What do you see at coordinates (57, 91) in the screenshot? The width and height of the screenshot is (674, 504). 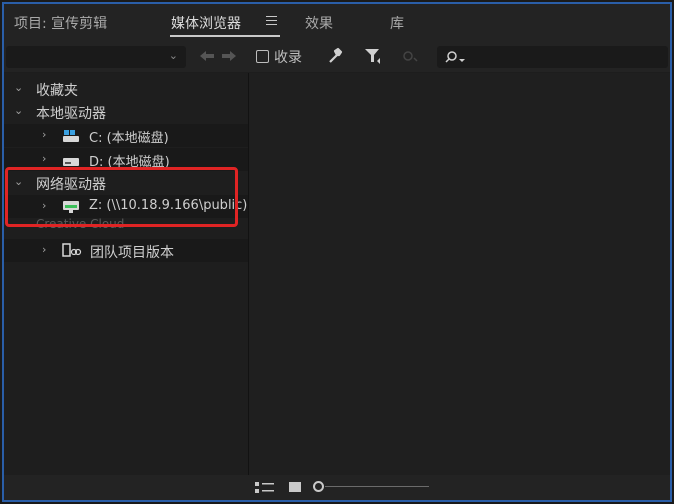 I see `tree-label-favorites: 收藏夹` at bounding box center [57, 91].